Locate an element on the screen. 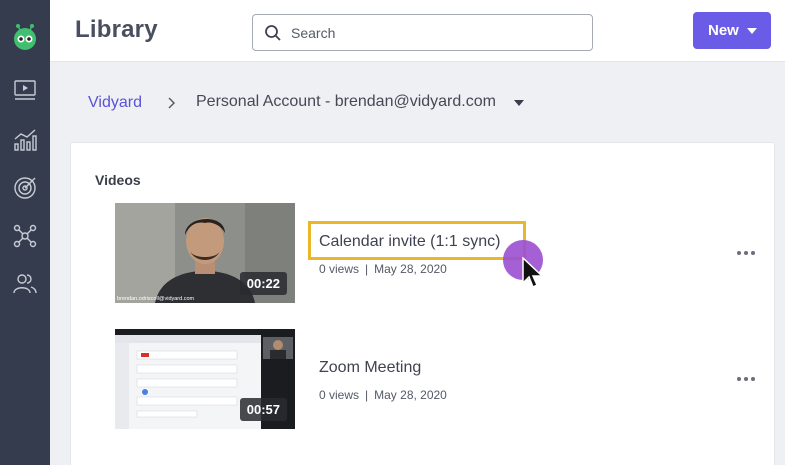 The width and height of the screenshot is (785, 465). top-bar: Library New is located at coordinates (417, 31).